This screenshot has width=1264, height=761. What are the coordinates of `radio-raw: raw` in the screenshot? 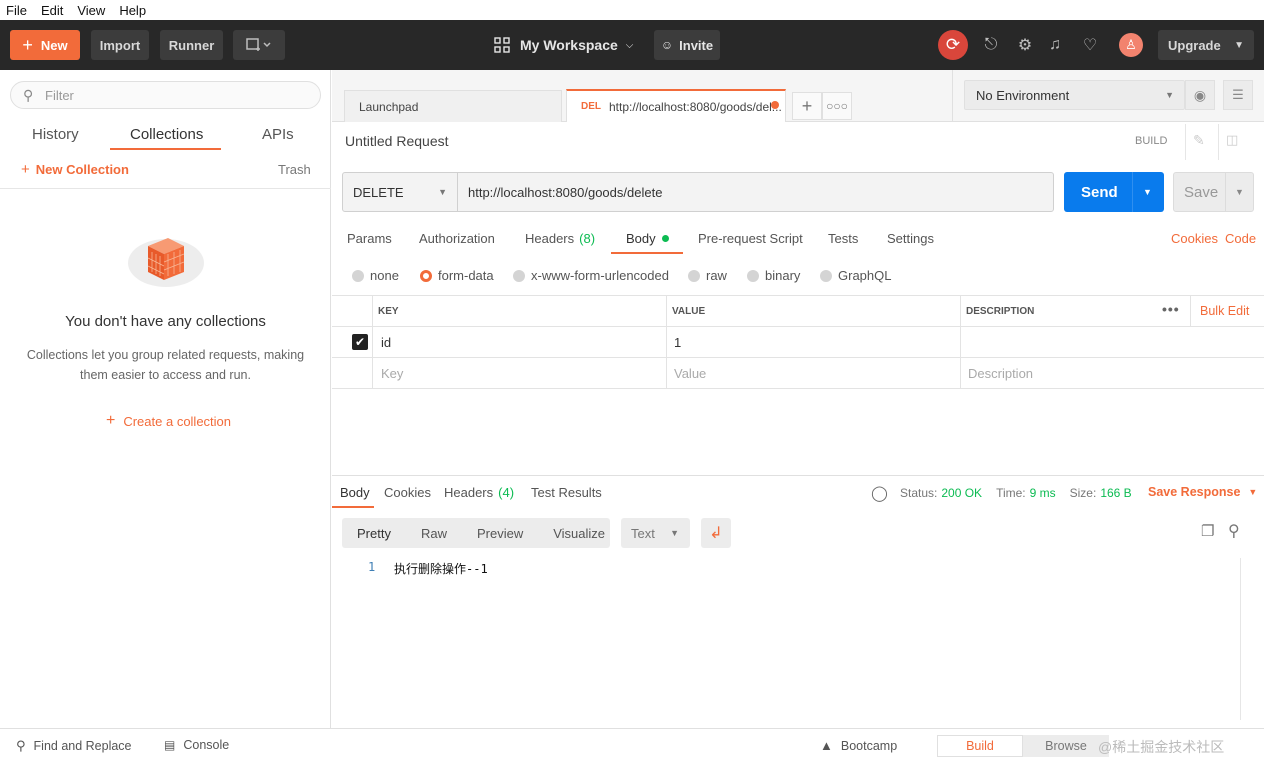 It's located at (707, 275).